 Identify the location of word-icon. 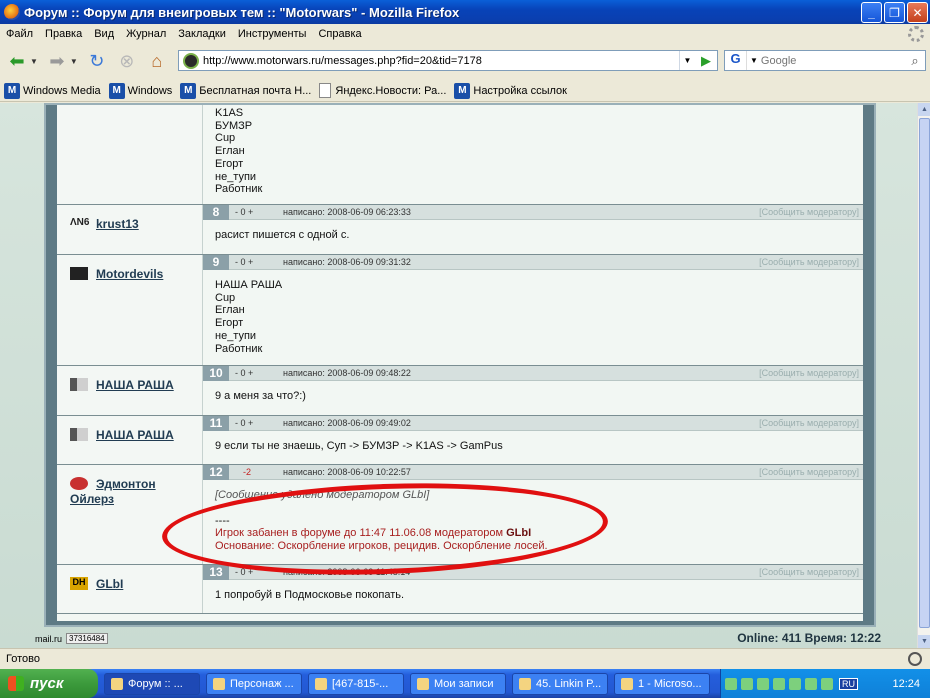
(627, 683).